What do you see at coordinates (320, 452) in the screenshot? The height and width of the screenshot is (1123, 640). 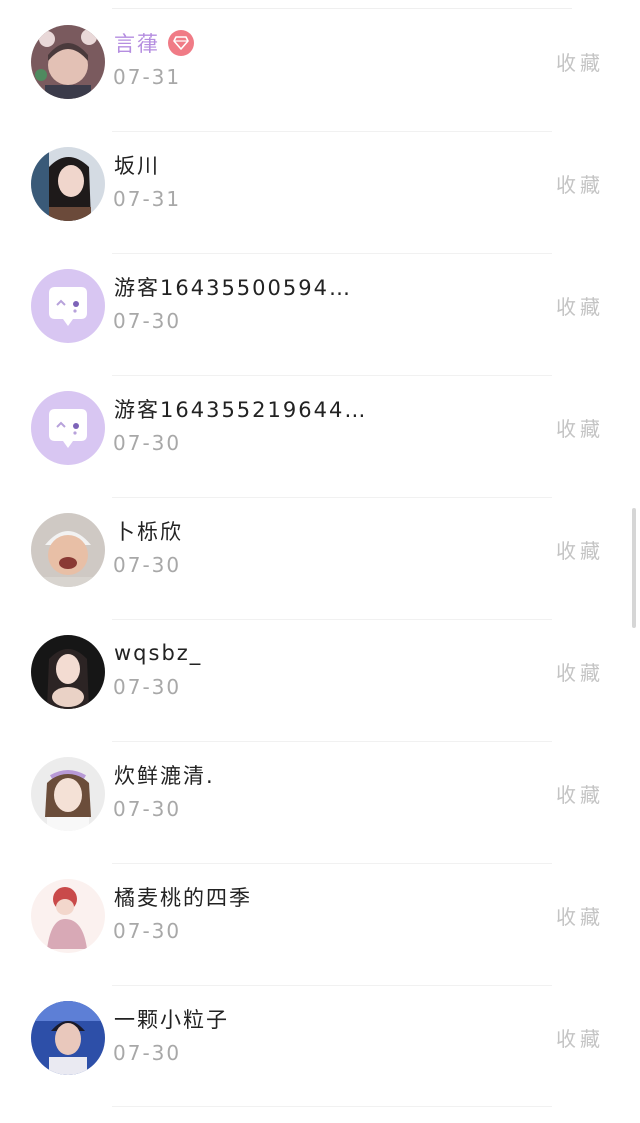 I see `list-item: 游客164355219644… 07-30 收藏` at bounding box center [320, 452].